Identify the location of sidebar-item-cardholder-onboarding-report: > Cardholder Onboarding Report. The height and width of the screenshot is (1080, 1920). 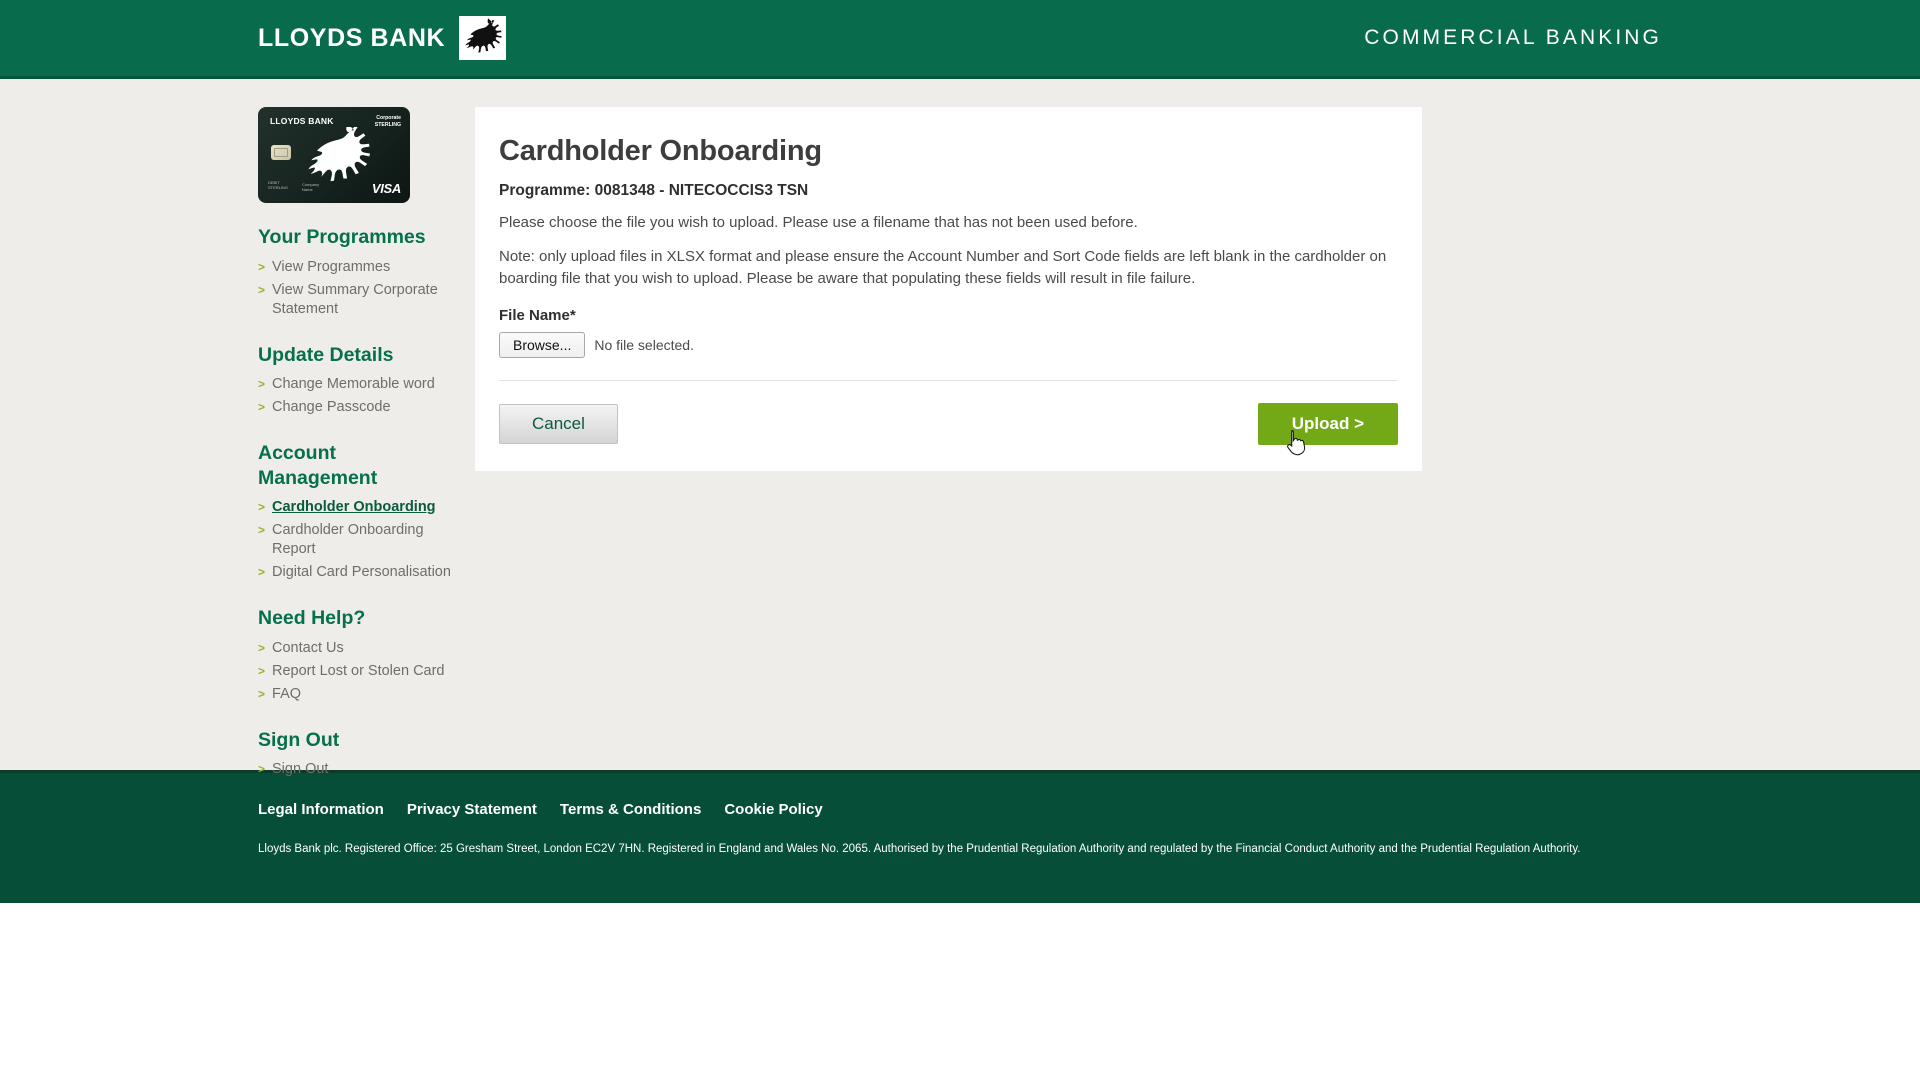
(358, 540).